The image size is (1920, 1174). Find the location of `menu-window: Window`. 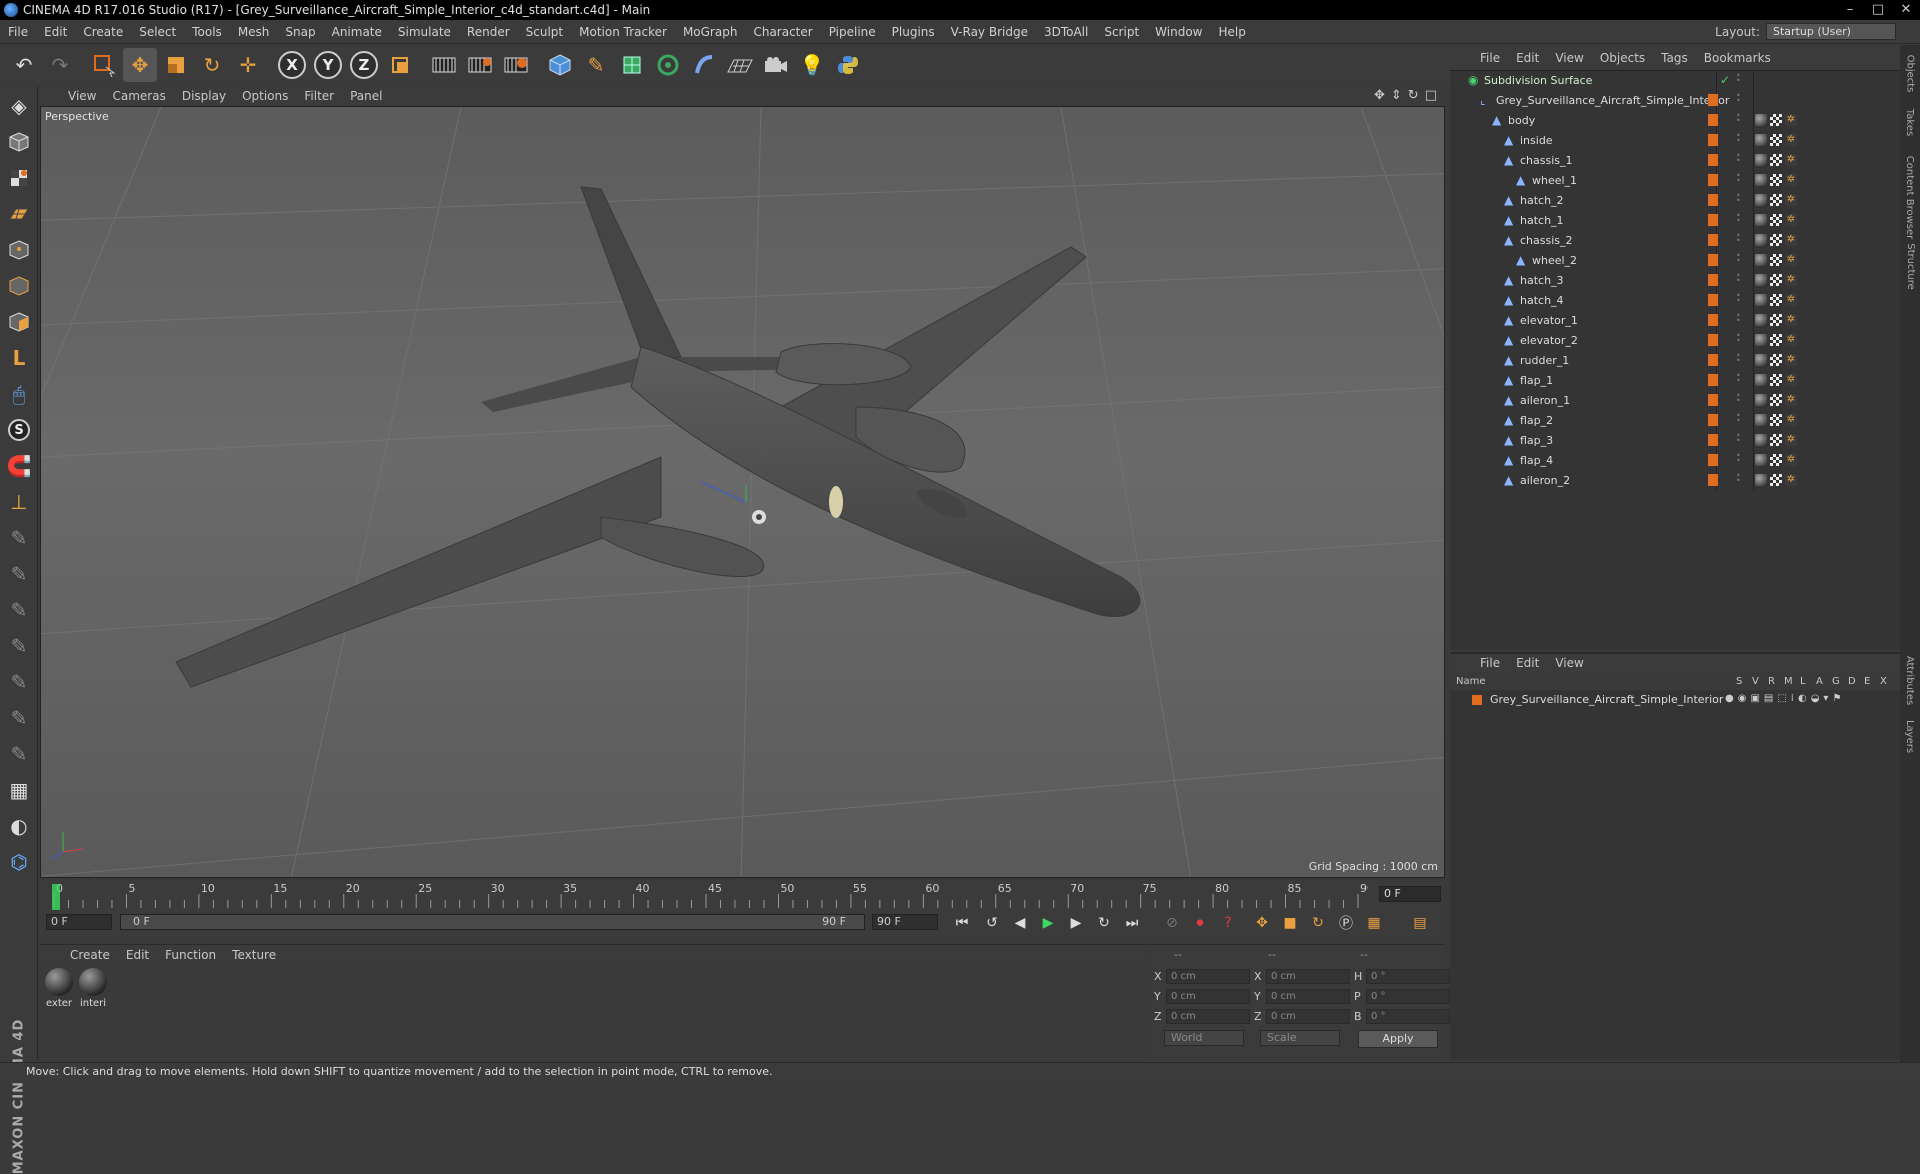

menu-window: Window is located at coordinates (1178, 32).